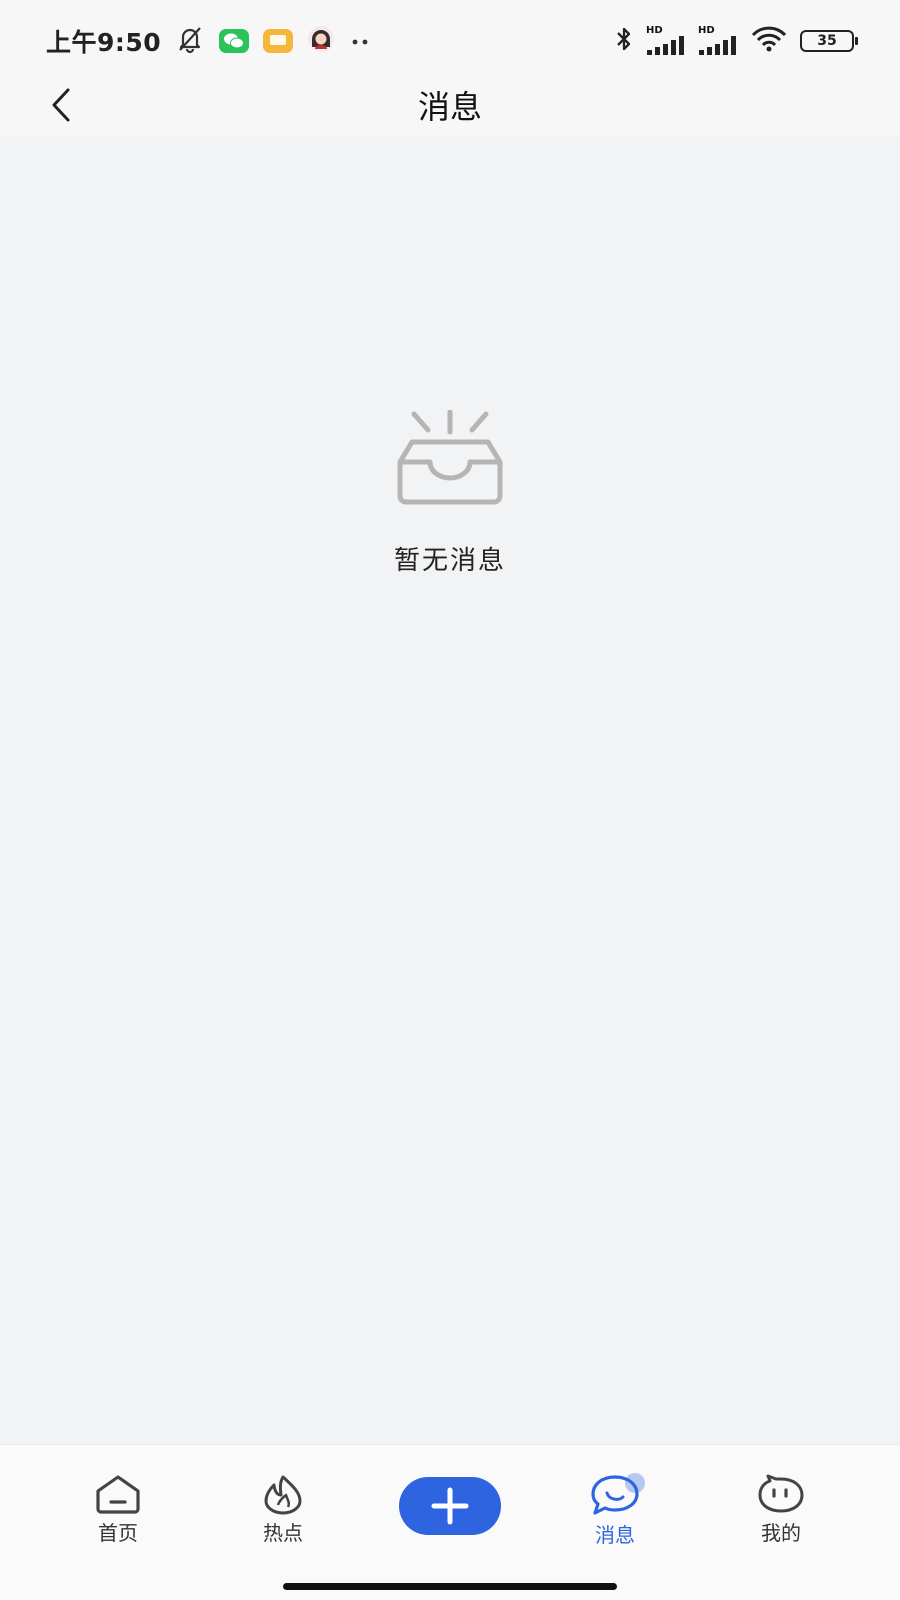  What do you see at coordinates (666, 41) in the screenshot?
I see `signal-strength-icon-1: HD` at bounding box center [666, 41].